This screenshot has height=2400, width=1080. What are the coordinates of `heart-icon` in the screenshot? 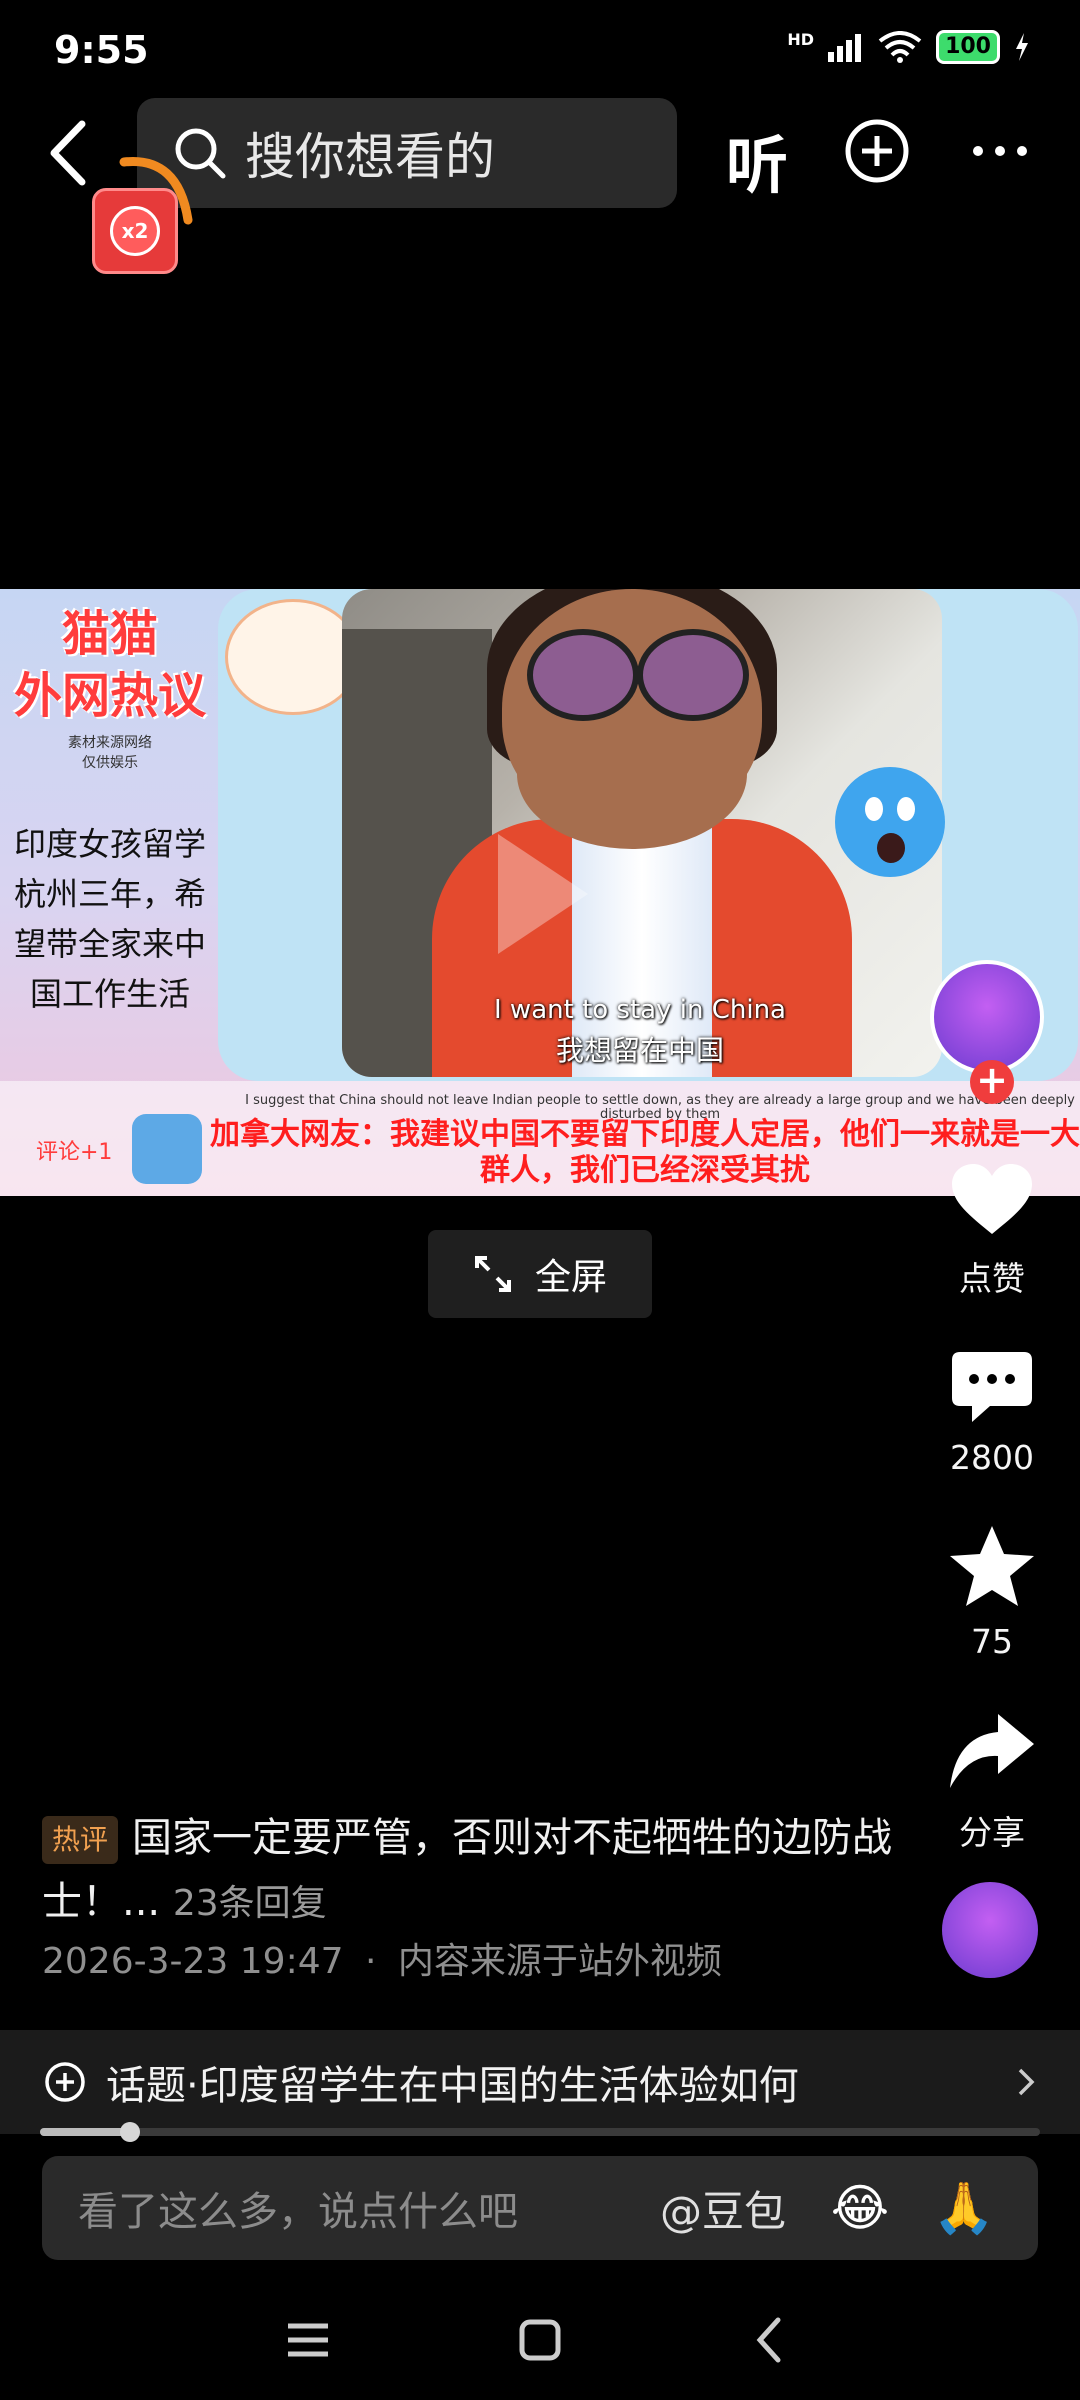 It's located at (992, 1200).